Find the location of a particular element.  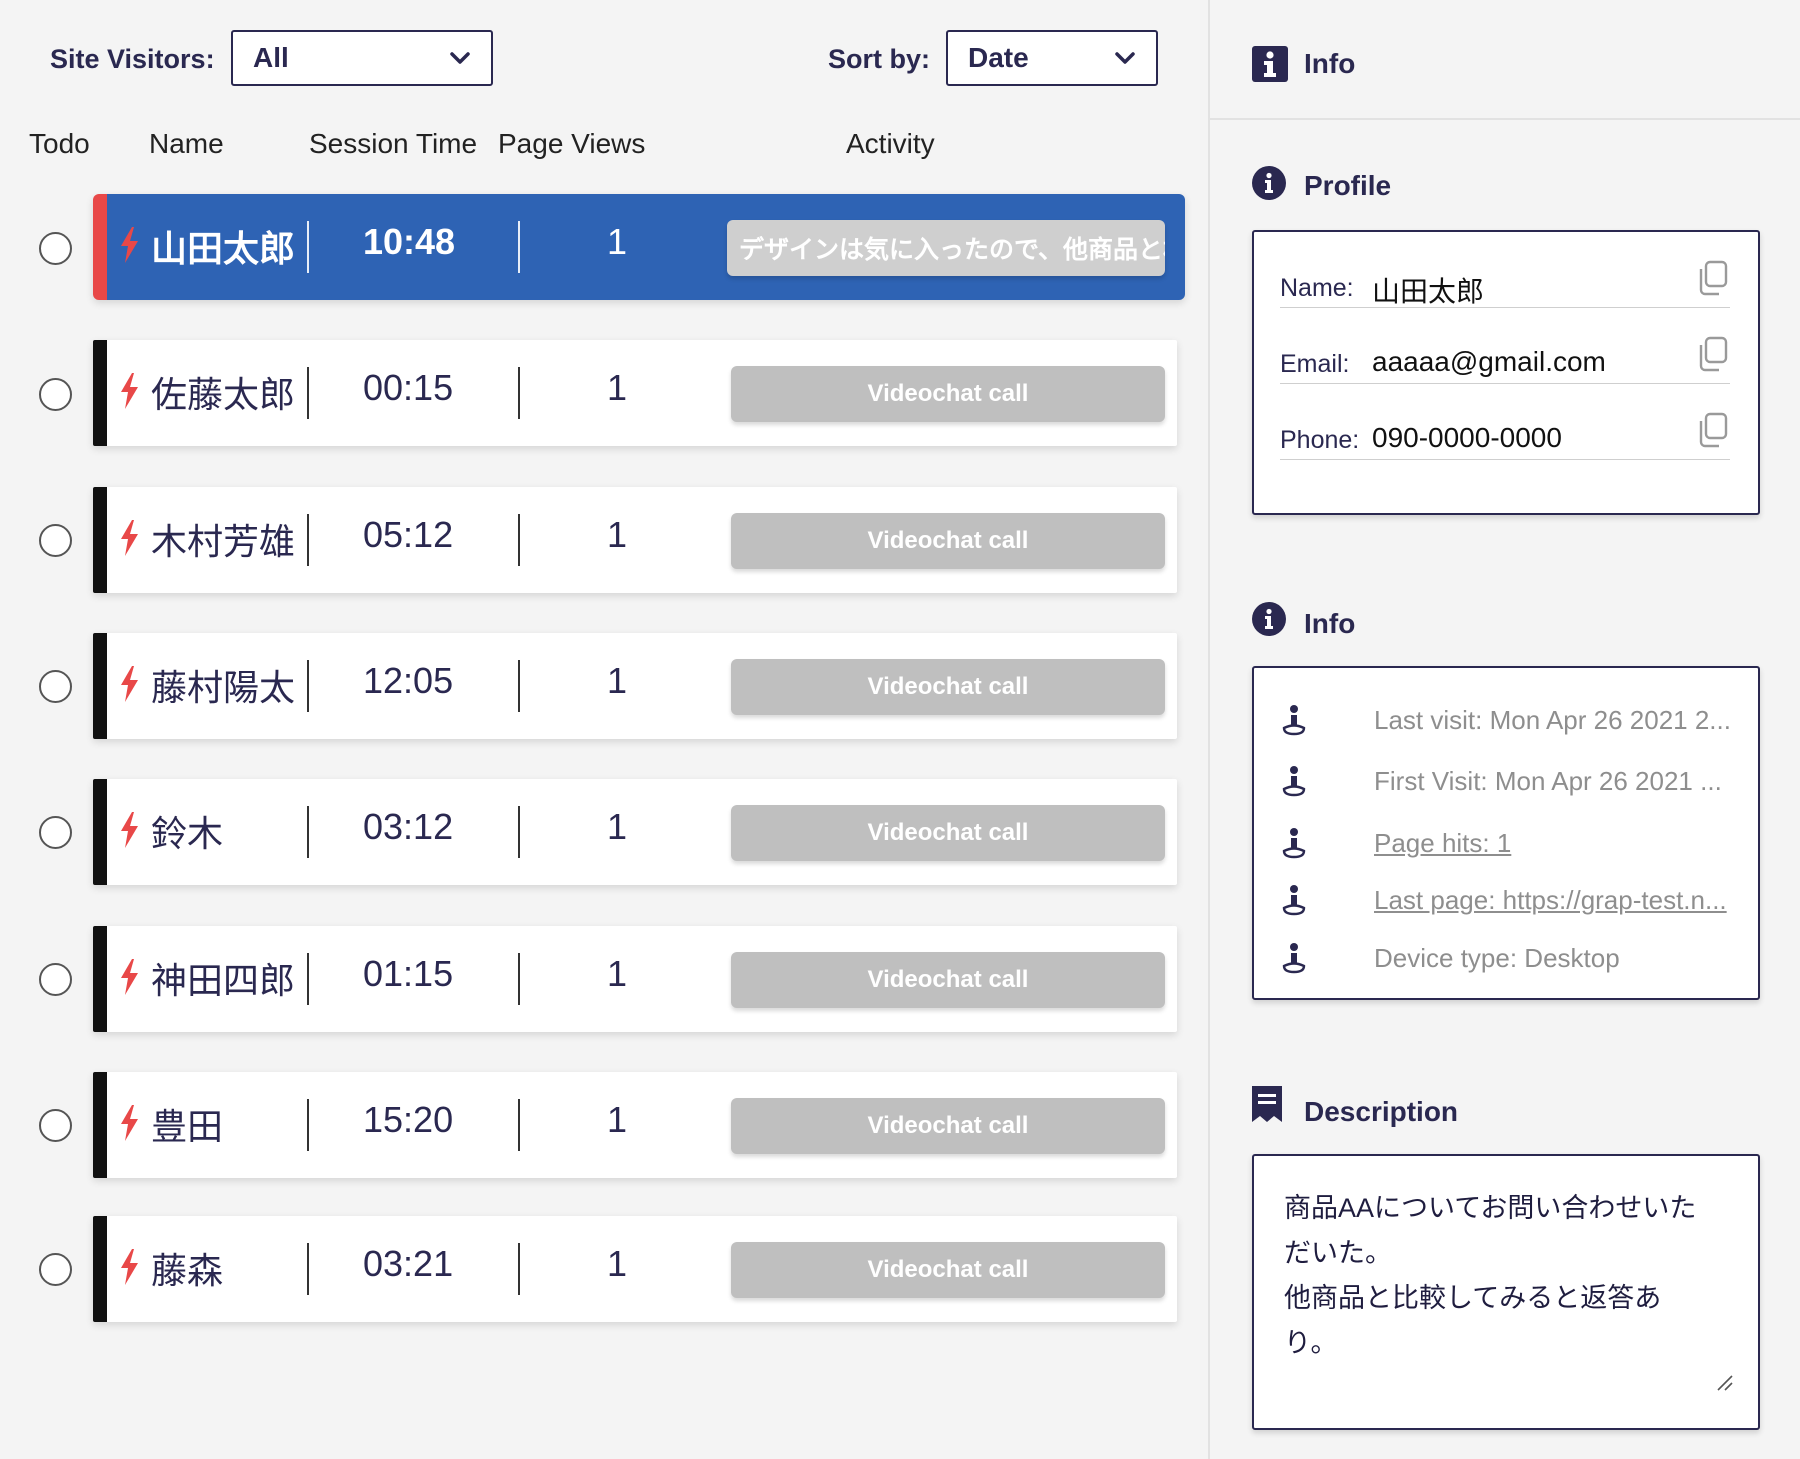

info-item-text: Device type: Desktop is located at coordinates (1497, 958).